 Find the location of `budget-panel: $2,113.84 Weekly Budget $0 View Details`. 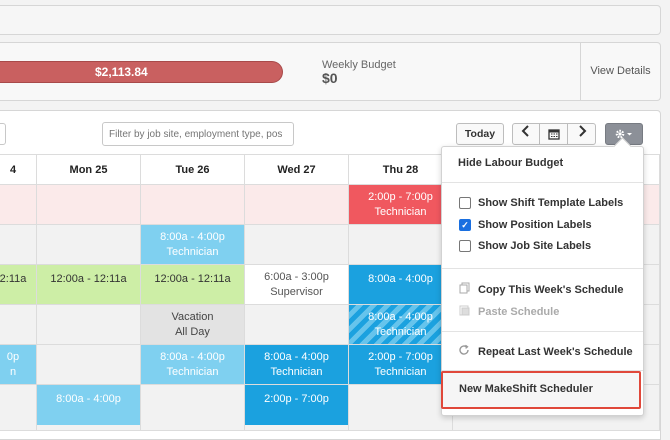

budget-panel: $2,113.84 Weekly Budget $0 View Details is located at coordinates (330, 71).